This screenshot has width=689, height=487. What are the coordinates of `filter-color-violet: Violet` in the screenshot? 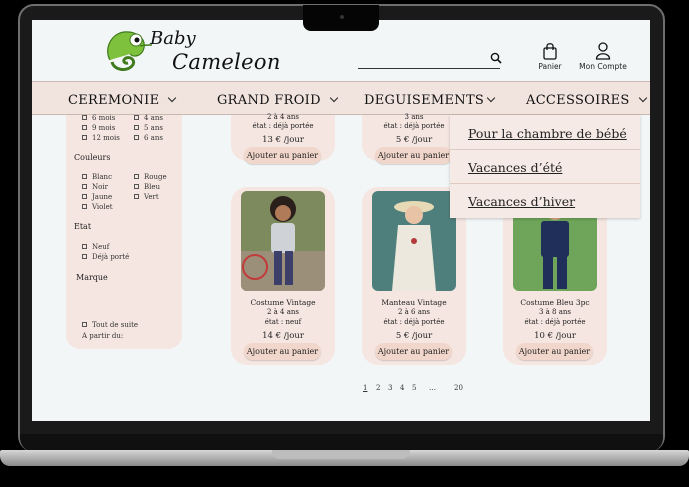 It's located at (97, 207).